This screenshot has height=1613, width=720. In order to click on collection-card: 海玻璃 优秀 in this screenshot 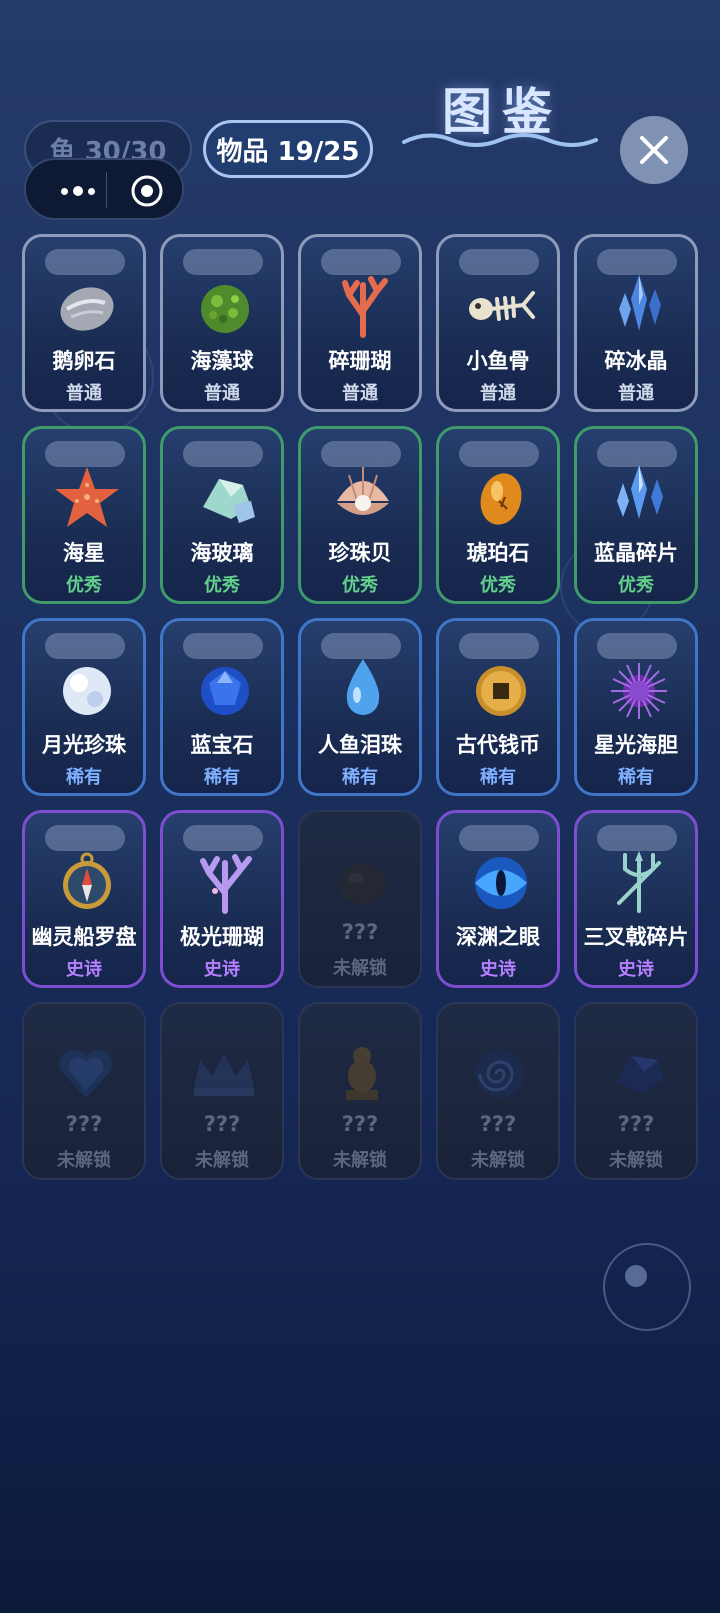, I will do `click(222, 515)`.